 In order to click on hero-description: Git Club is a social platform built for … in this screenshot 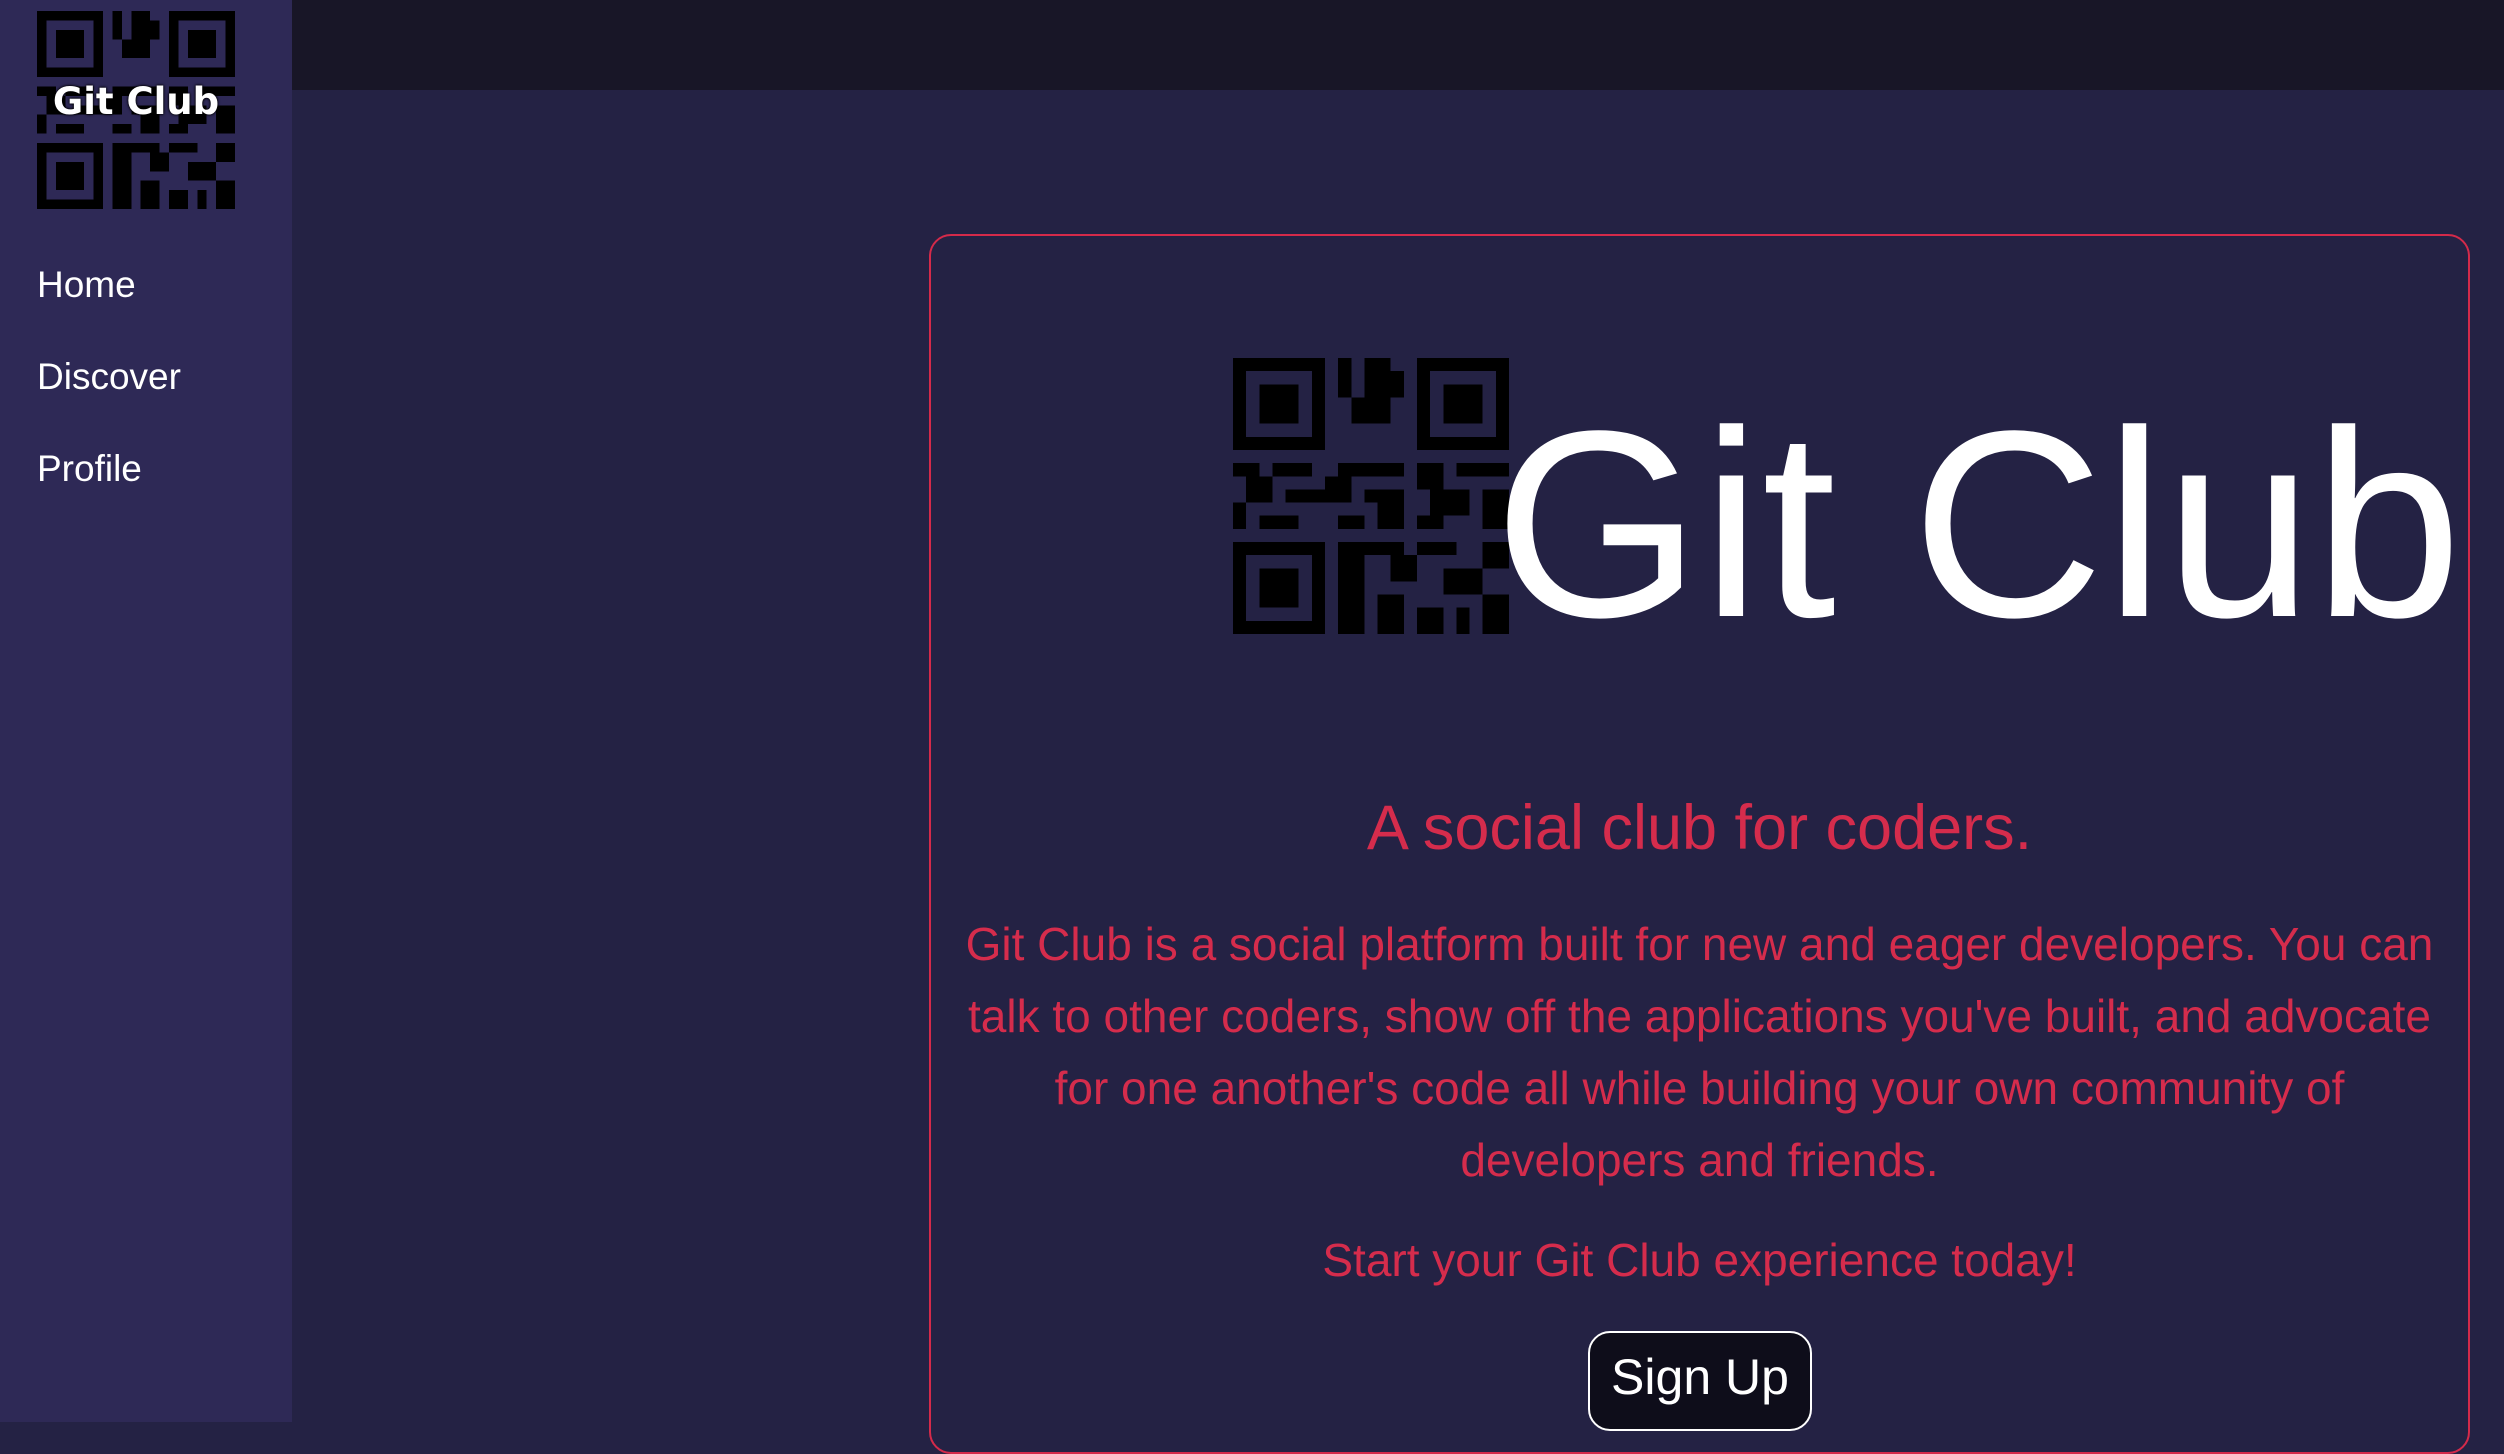, I will do `click(1699, 1052)`.